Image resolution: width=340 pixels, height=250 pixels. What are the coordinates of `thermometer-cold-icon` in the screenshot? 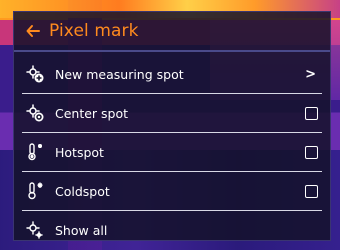 It's located at (35, 191).